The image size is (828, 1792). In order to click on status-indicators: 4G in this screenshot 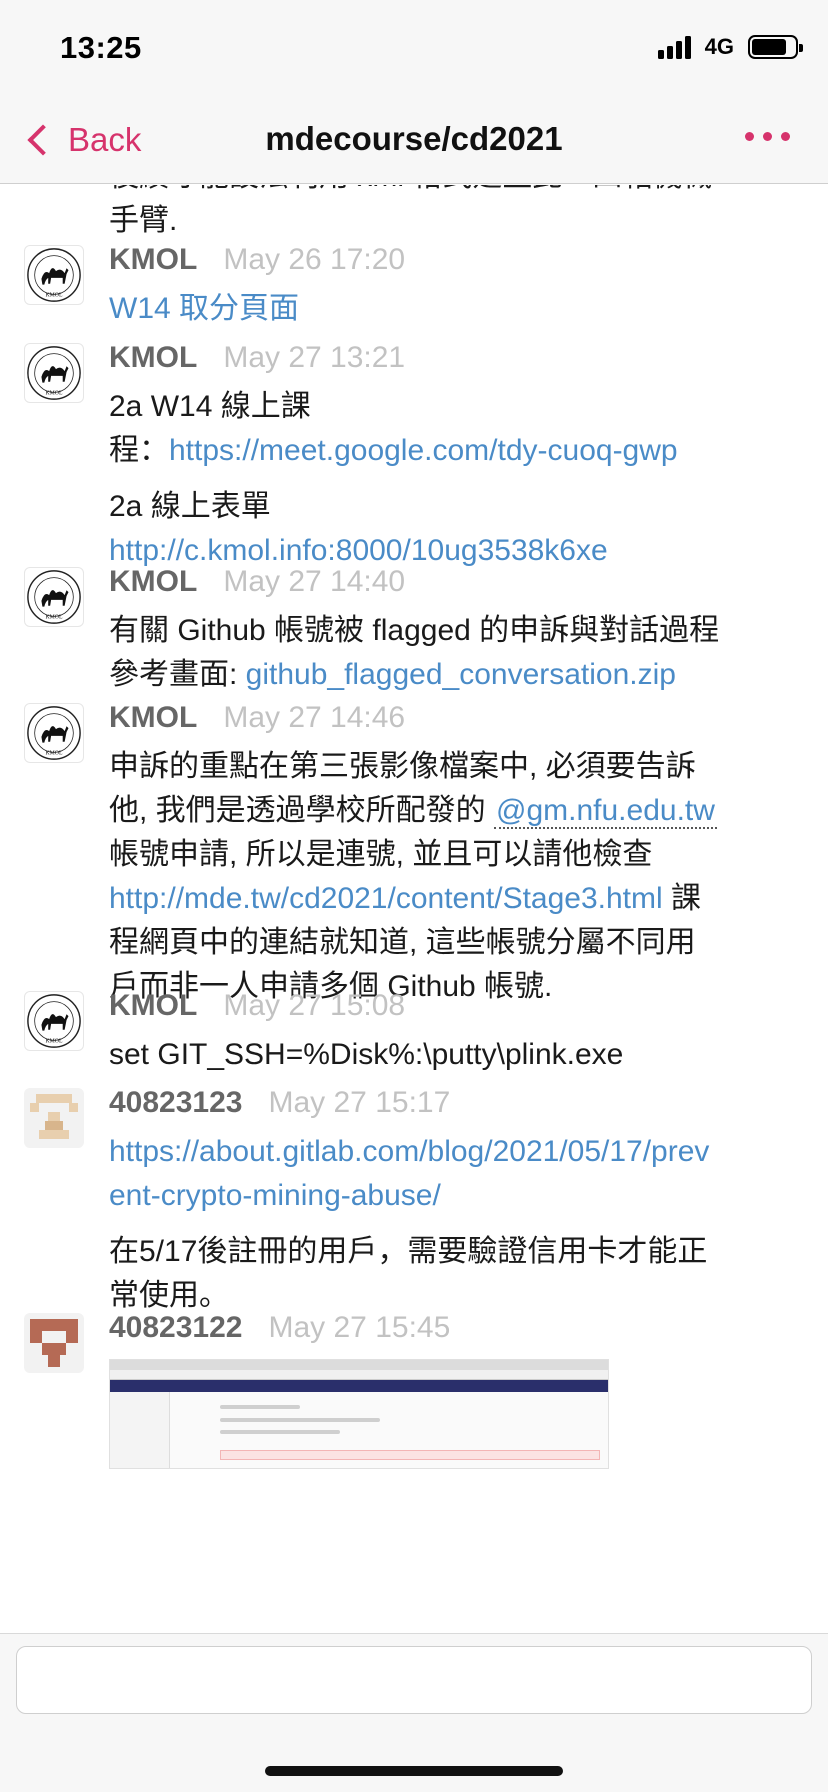, I will do `click(730, 47)`.